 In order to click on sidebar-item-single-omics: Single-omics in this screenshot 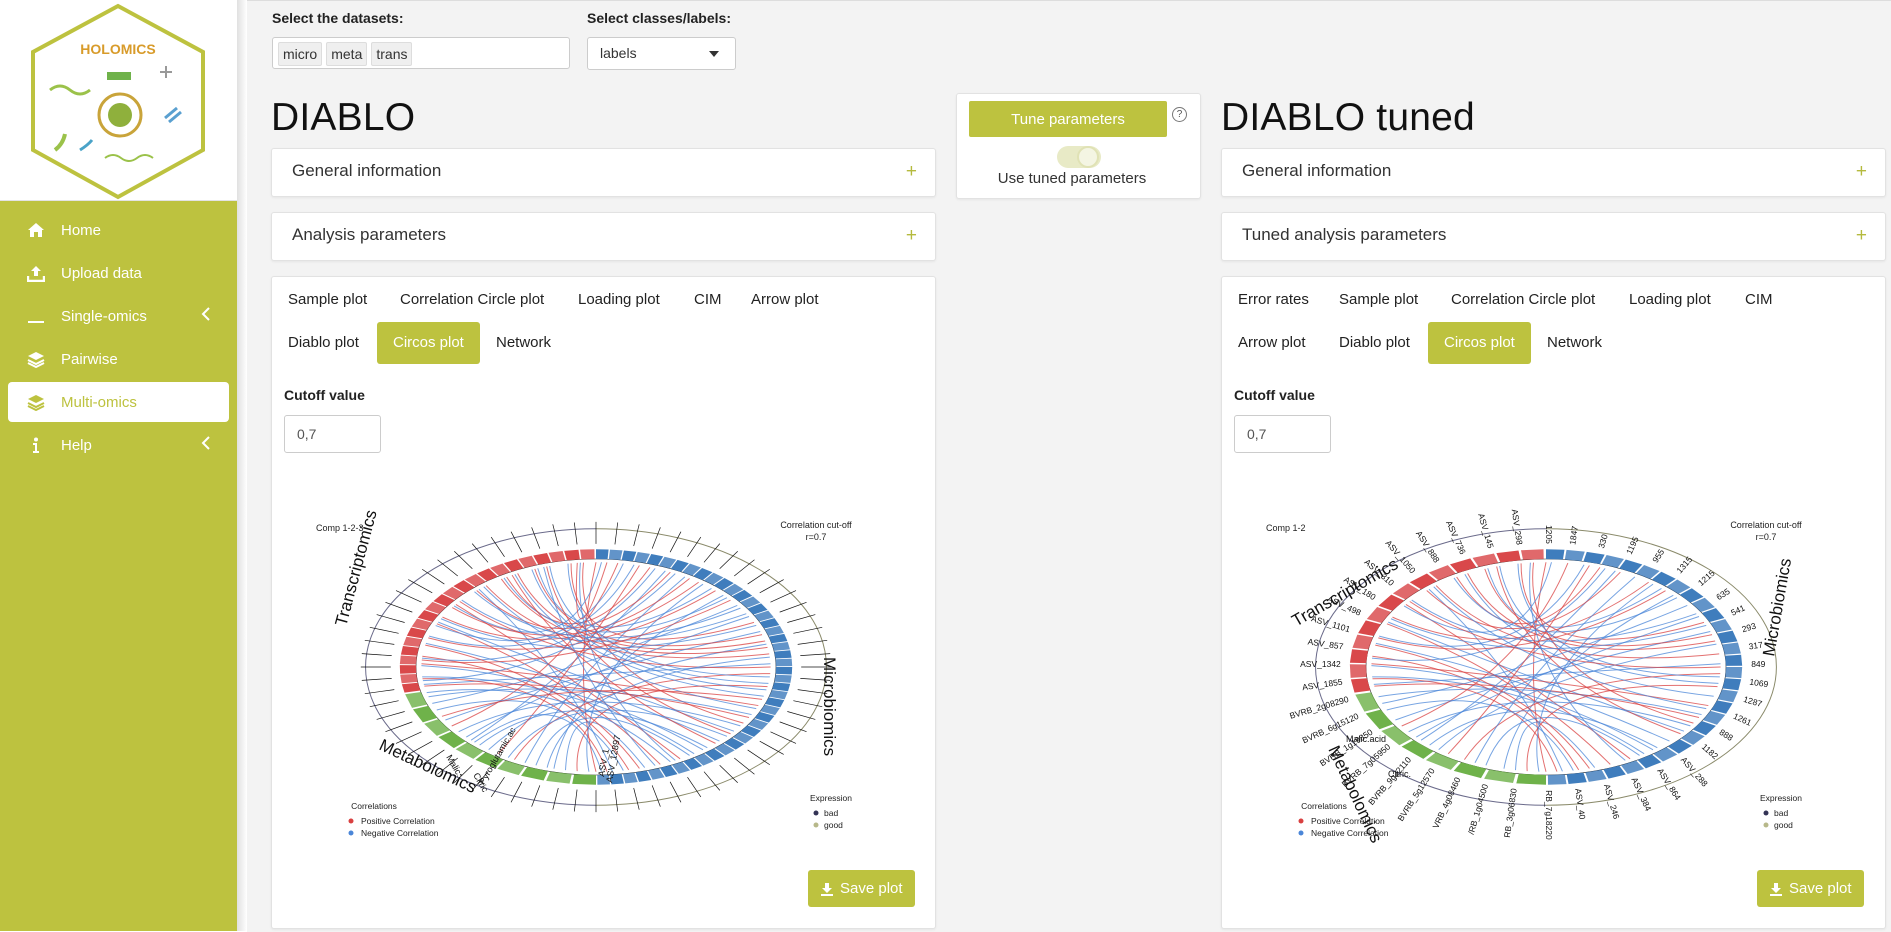, I will do `click(118, 316)`.